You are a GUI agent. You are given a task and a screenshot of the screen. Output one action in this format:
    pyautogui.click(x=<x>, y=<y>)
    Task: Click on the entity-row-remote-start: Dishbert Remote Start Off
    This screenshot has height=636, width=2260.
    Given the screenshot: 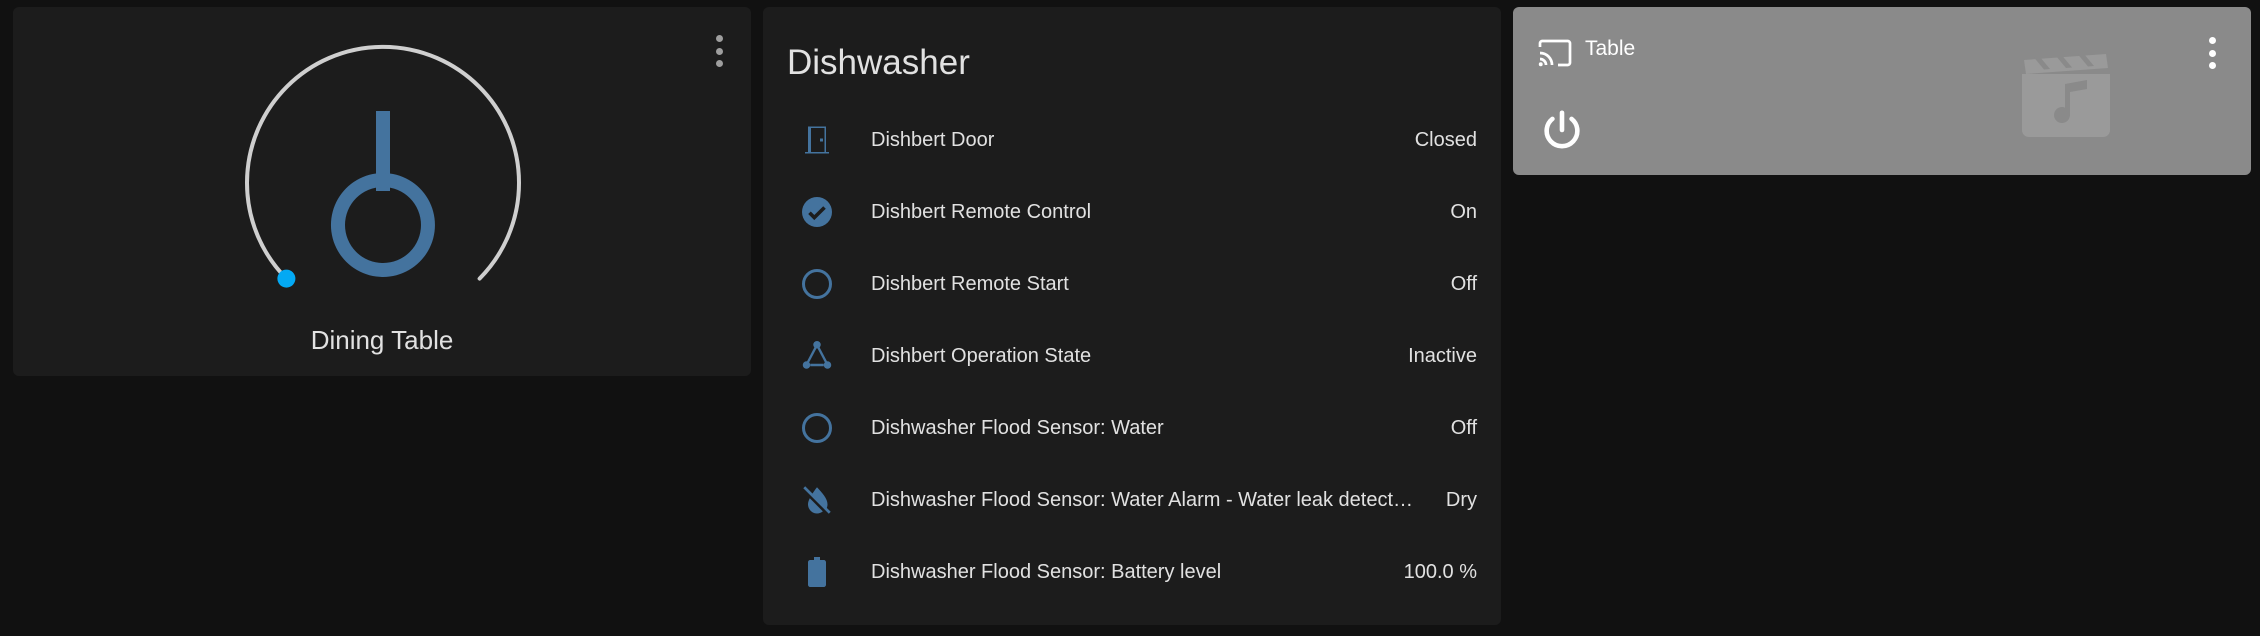 What is the action you would take?
    pyautogui.click(x=1132, y=284)
    